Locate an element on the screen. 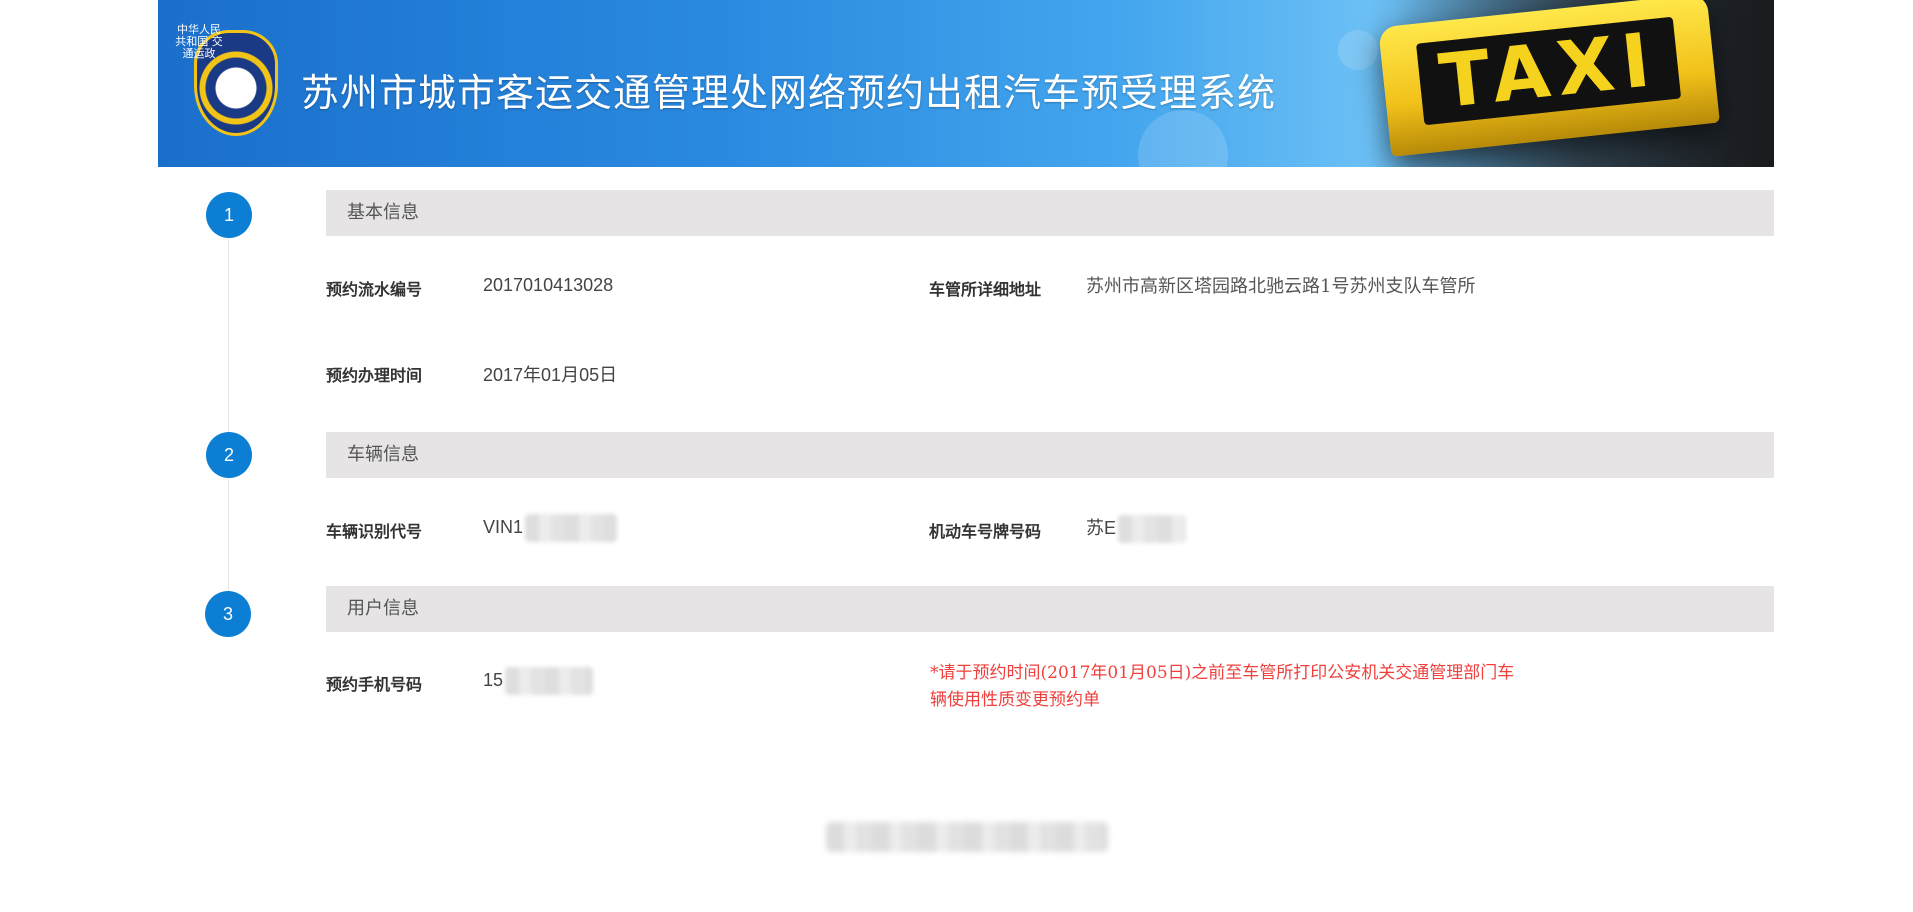 The height and width of the screenshot is (912, 1913). dmv-address-value: 苏州市高新区塔园路北驰云路1号苏州支队车管所 is located at coordinates (1281, 286).